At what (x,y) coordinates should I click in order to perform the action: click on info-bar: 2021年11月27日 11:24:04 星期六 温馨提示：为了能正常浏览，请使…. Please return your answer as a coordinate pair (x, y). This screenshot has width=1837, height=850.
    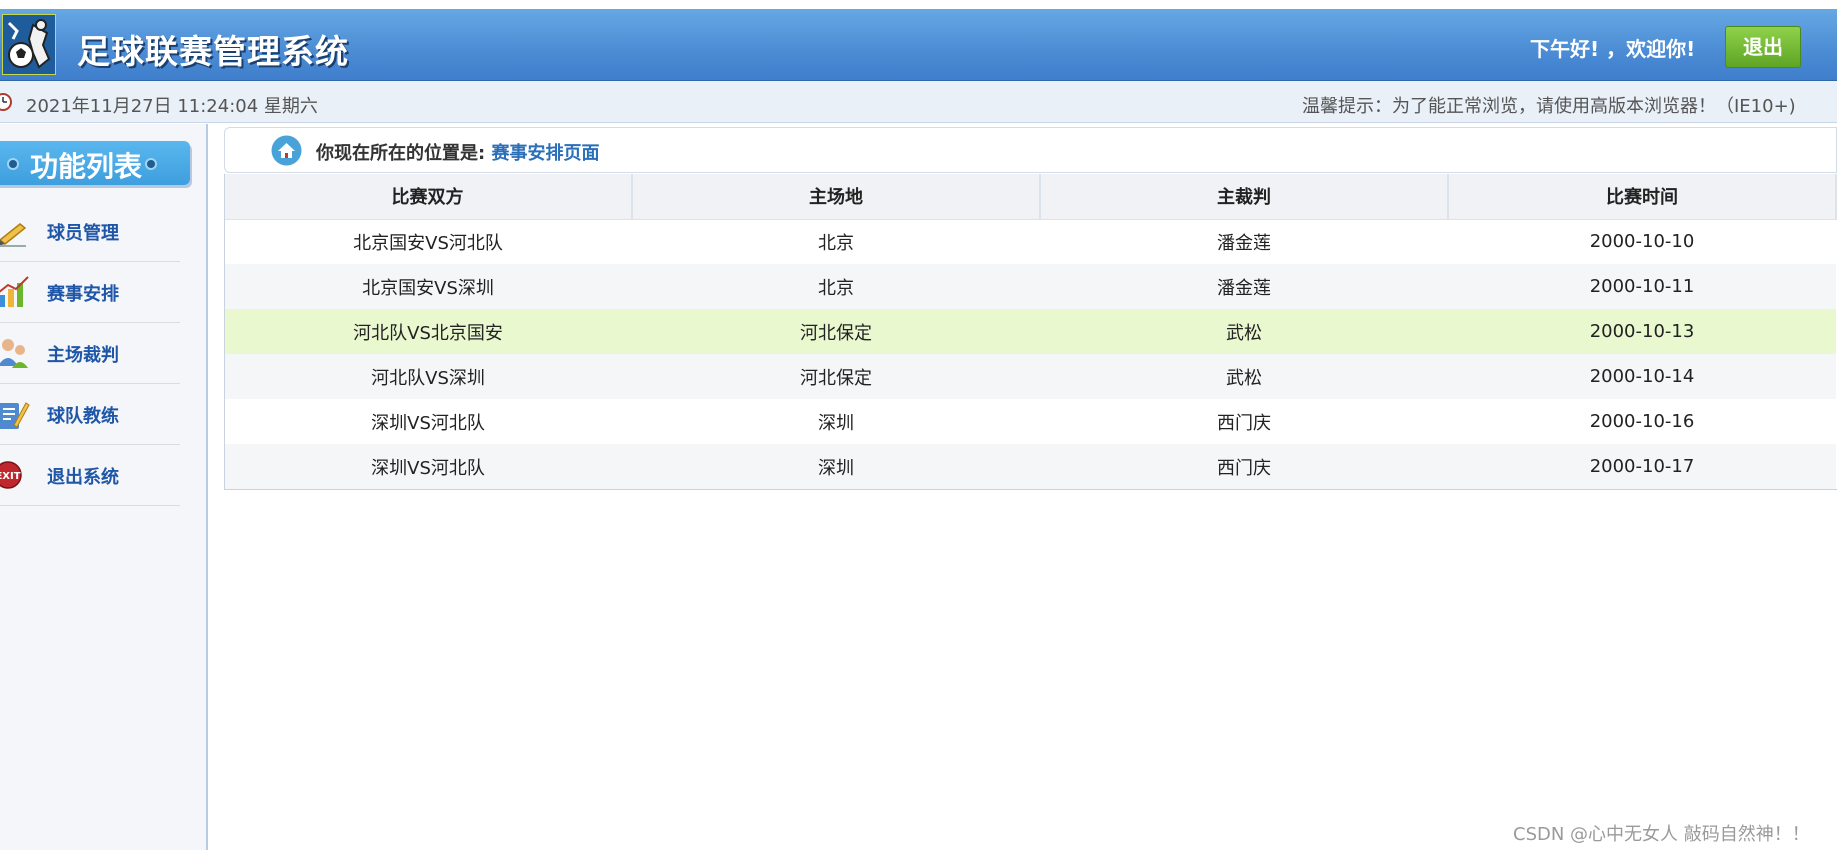
    Looking at the image, I should click on (918, 102).